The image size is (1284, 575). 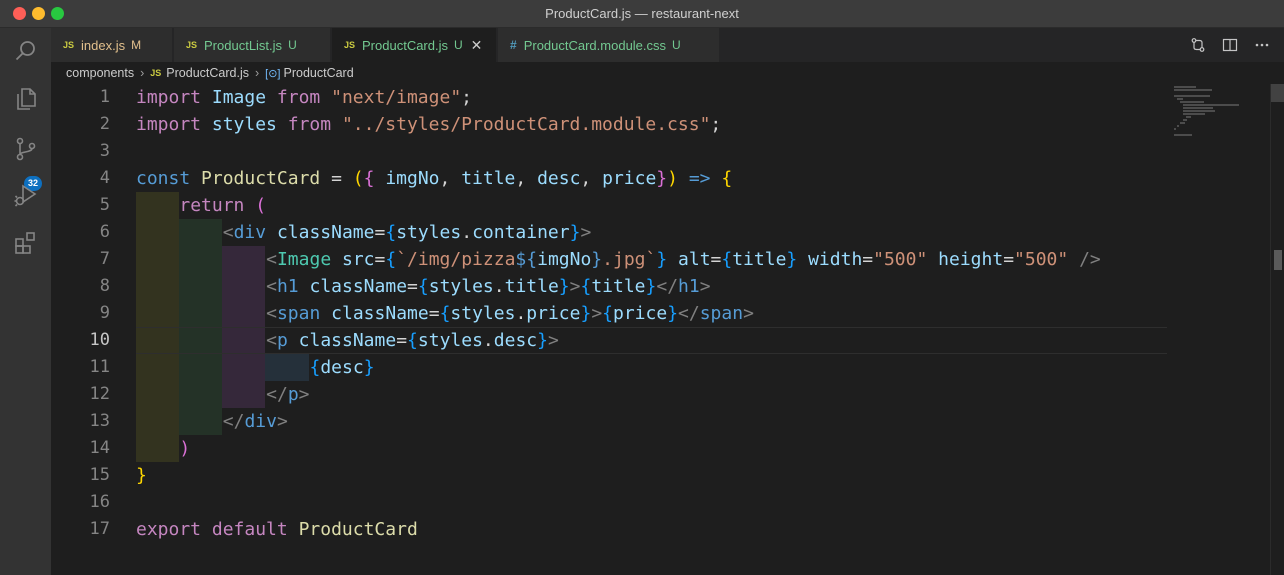 What do you see at coordinates (100, 73) in the screenshot?
I see `breadcrumb-folder: components` at bounding box center [100, 73].